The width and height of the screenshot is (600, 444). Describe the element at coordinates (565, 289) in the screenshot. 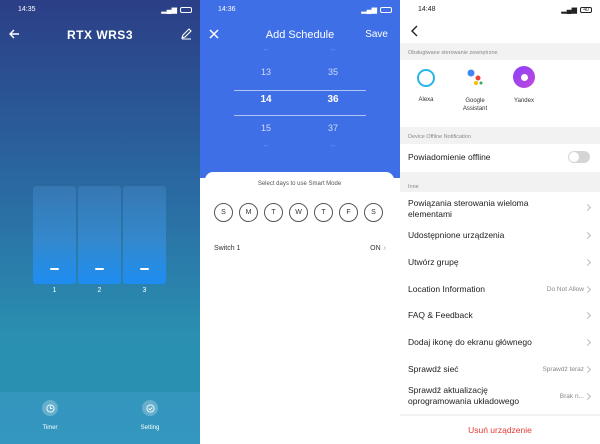

I see `location-info-value: Do Not Allow` at that location.